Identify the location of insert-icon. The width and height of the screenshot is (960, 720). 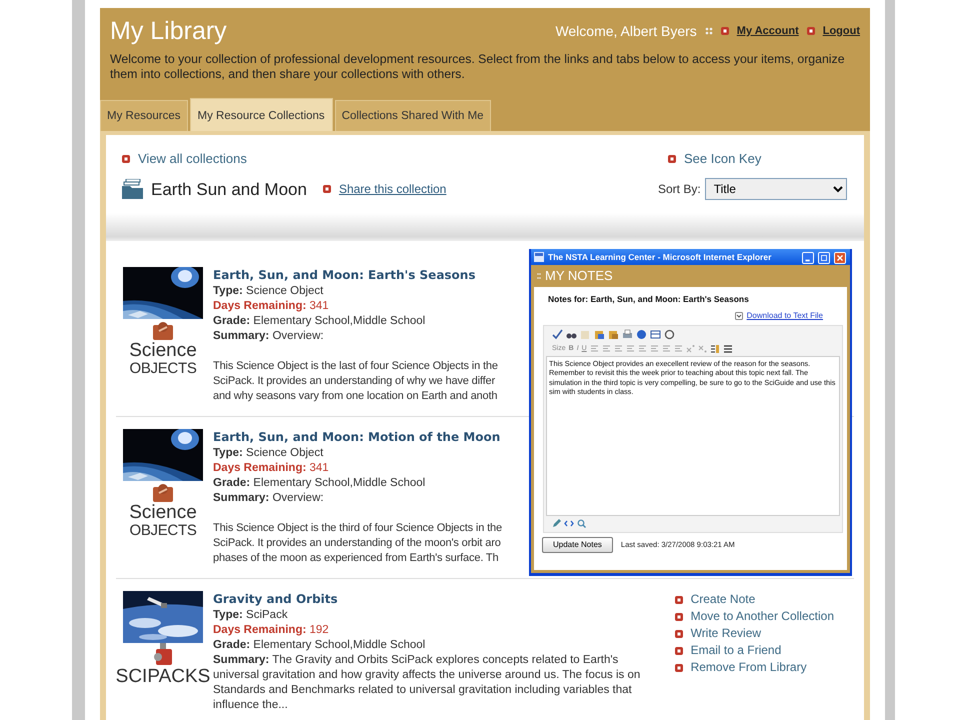
(715, 349).